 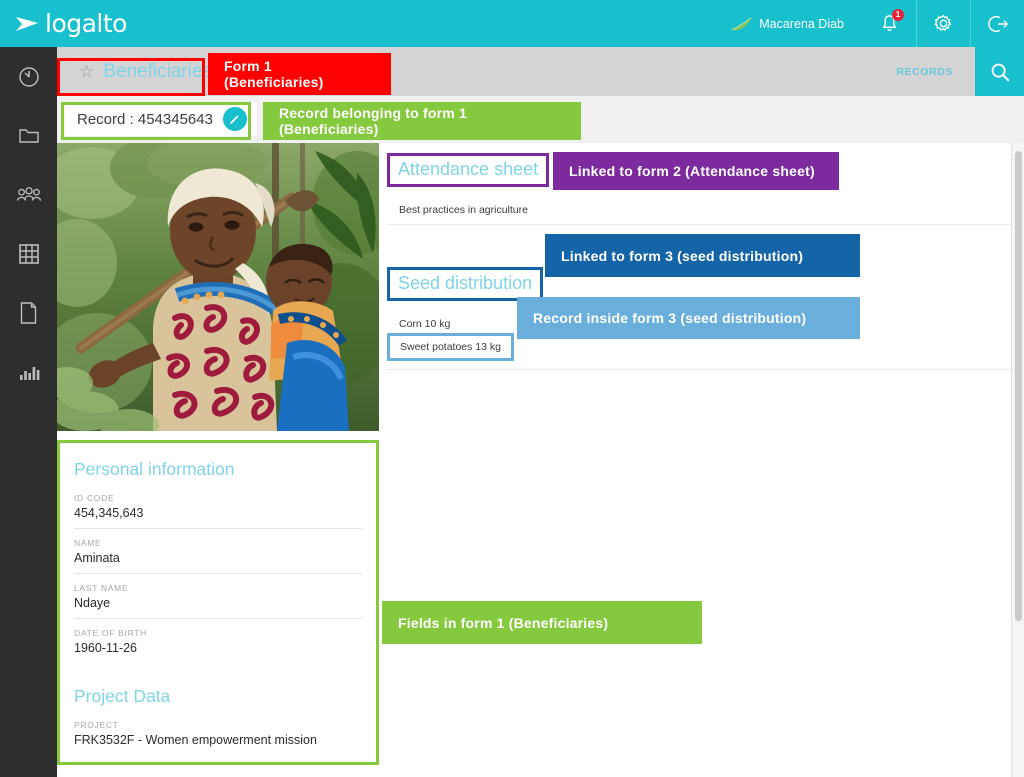 I want to click on record-chip: Record : 454345643, so click(x=161, y=119).